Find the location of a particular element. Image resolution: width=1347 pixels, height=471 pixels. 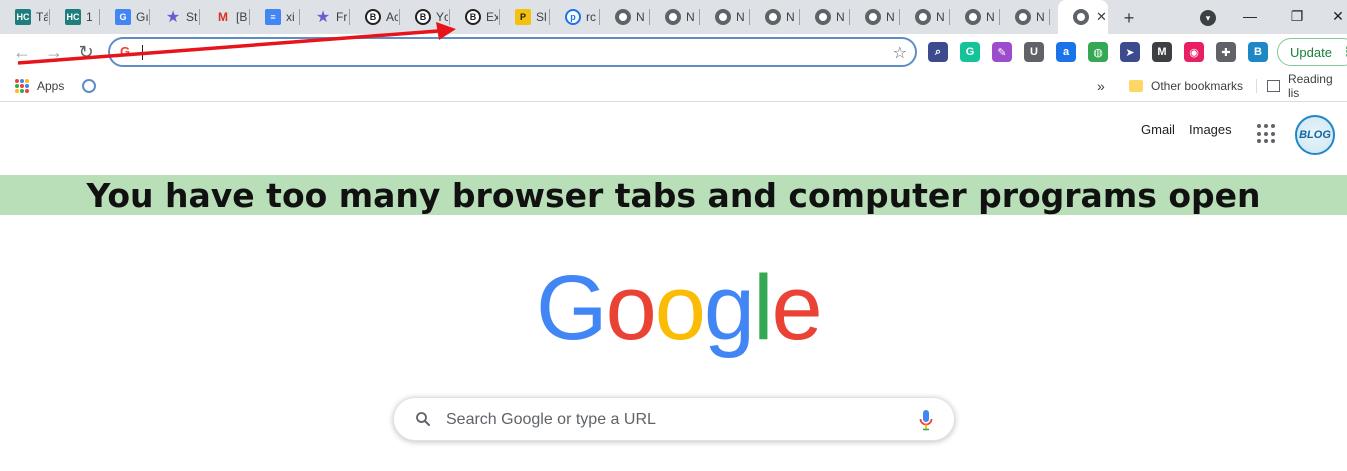

gmail-link: Gmail is located at coordinates (1158, 129).